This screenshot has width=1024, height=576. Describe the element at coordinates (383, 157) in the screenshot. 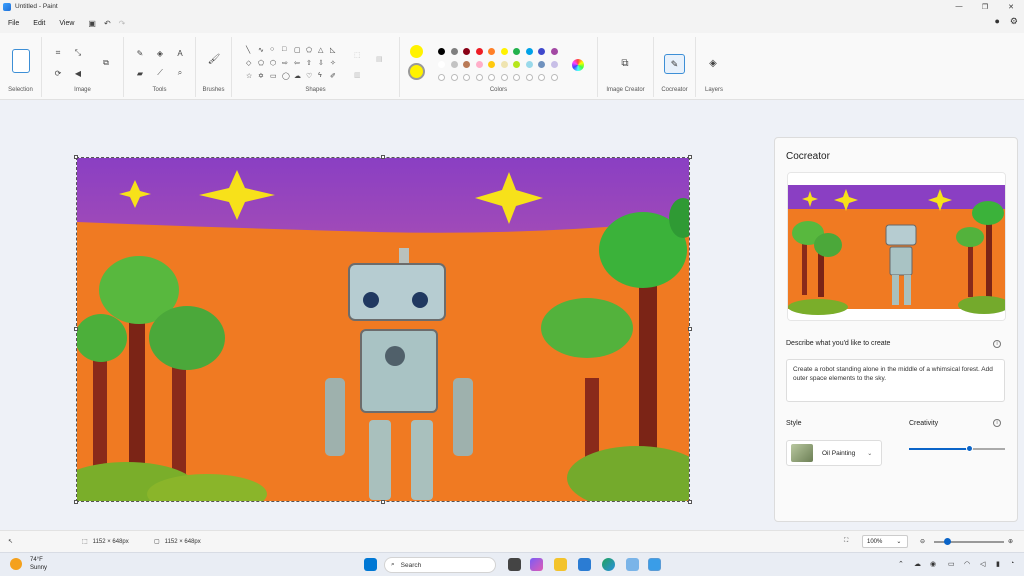

I see `resize-handle-top` at that location.